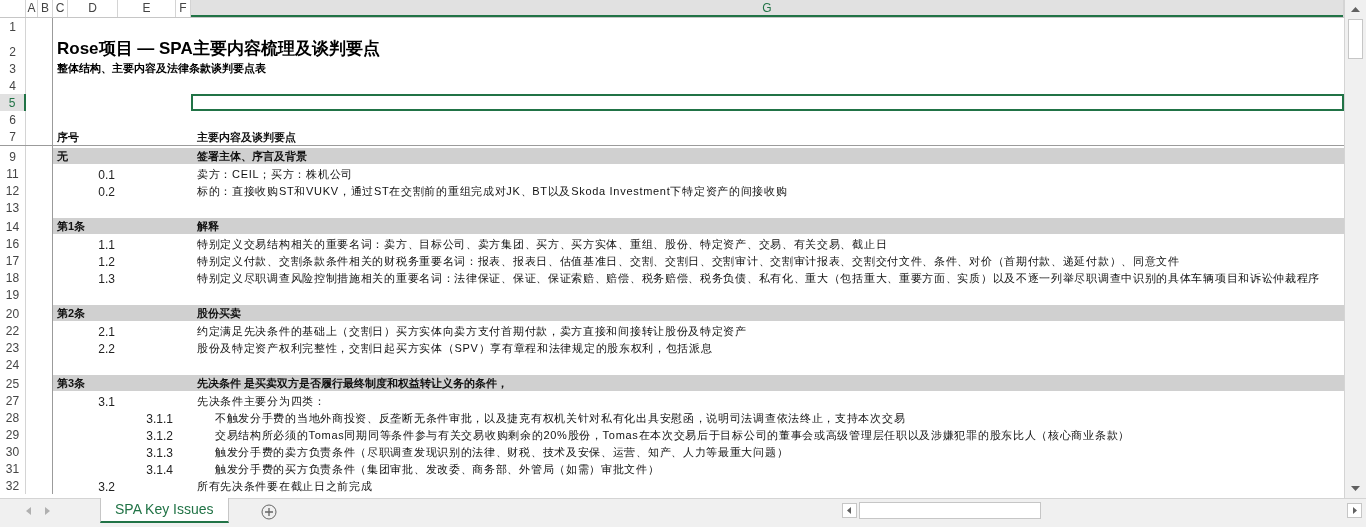 This screenshot has height=527, width=1366. I want to click on section-number: 第2条, so click(71, 313).